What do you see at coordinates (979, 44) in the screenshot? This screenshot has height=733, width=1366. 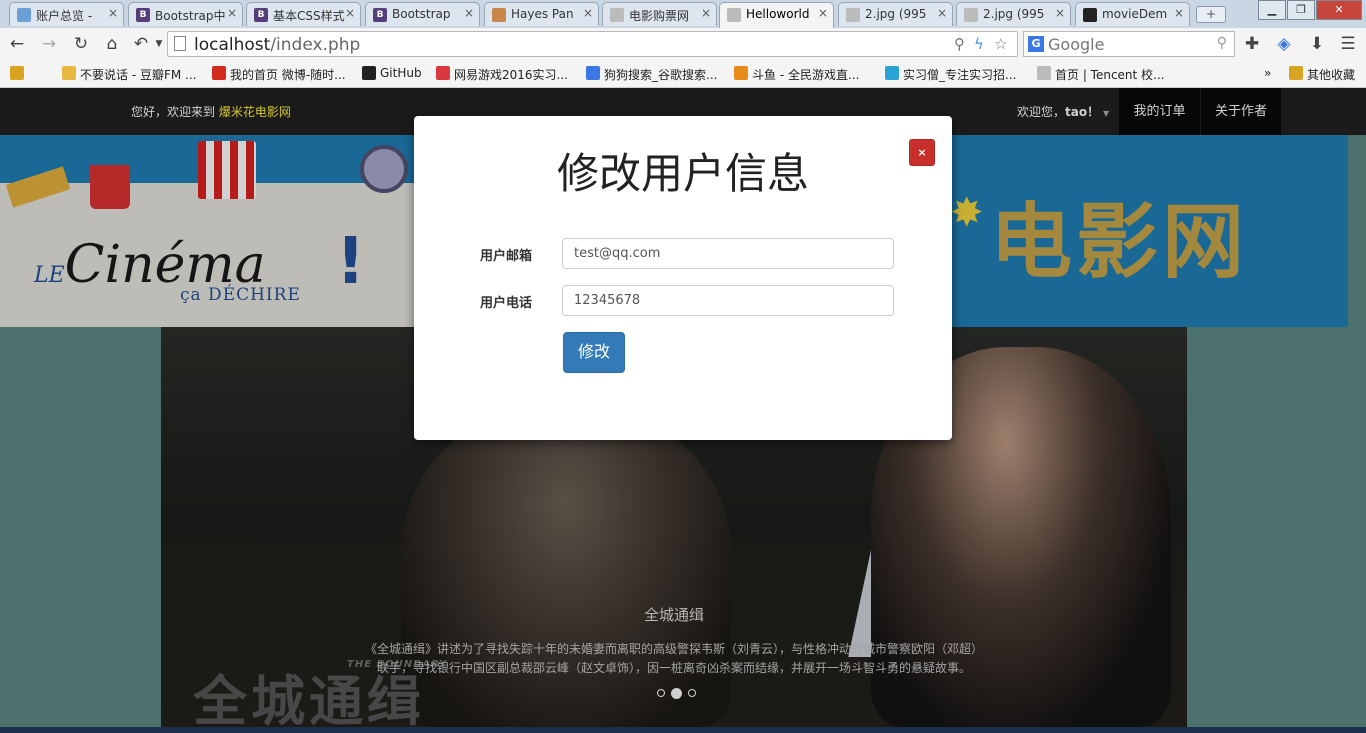 I see `lightning-icon: ϟ` at bounding box center [979, 44].